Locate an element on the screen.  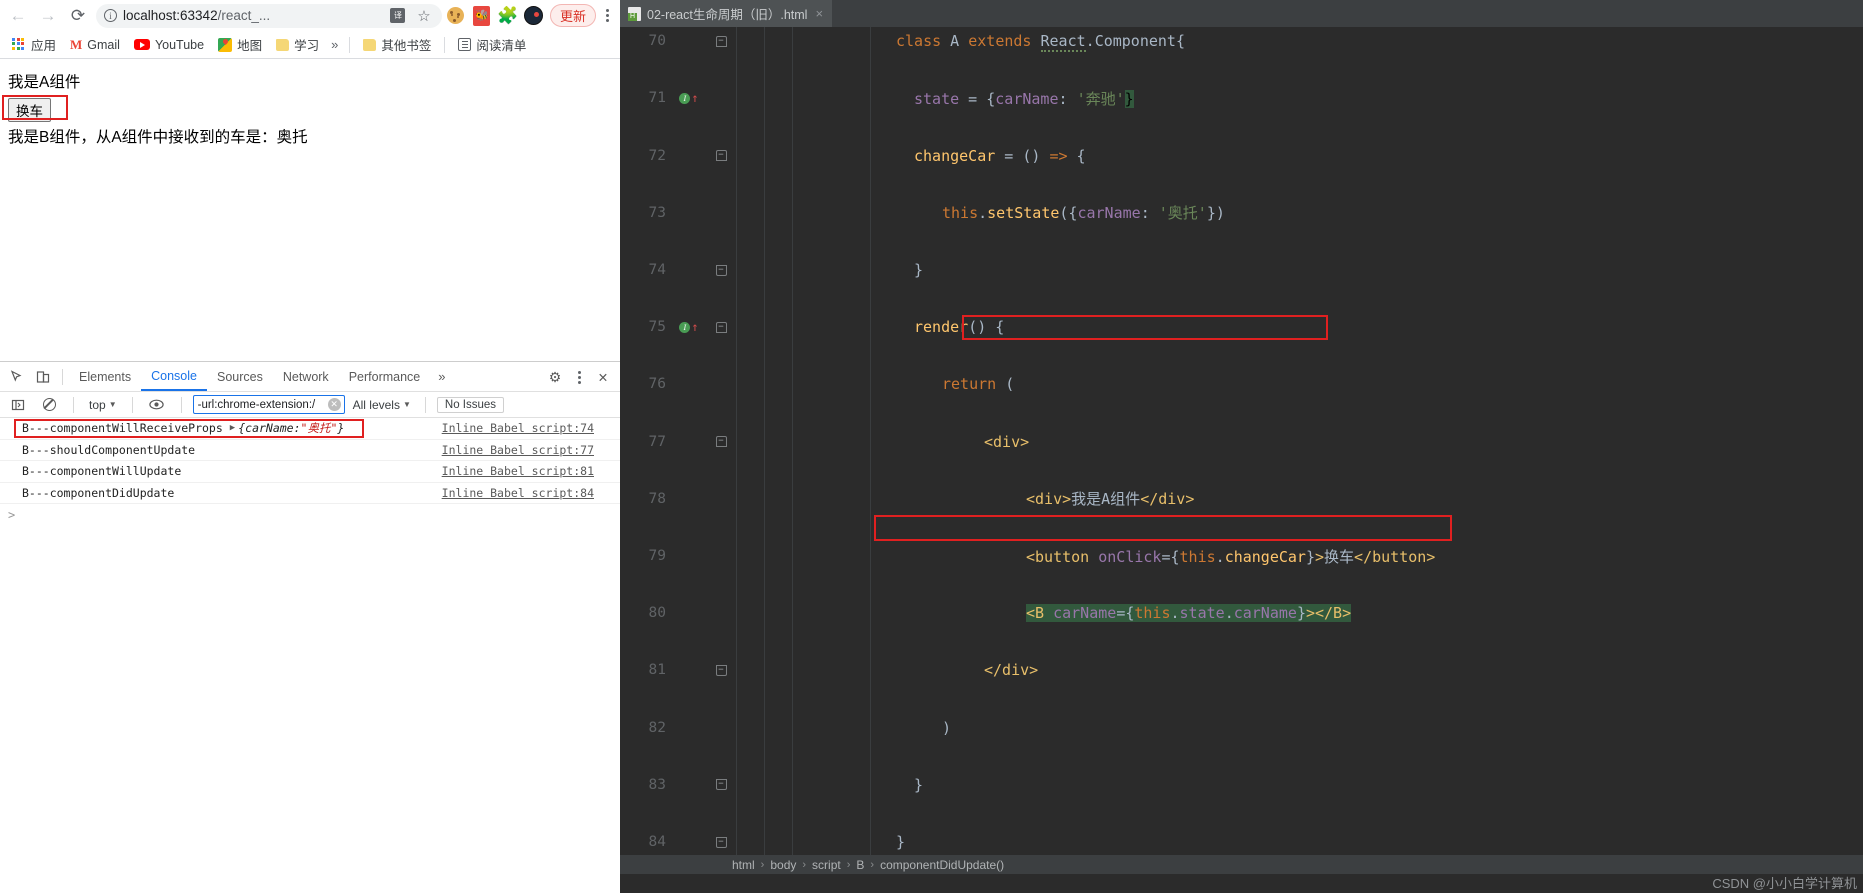
bookmark-gmail: M Gmail is located at coordinates (95, 45).